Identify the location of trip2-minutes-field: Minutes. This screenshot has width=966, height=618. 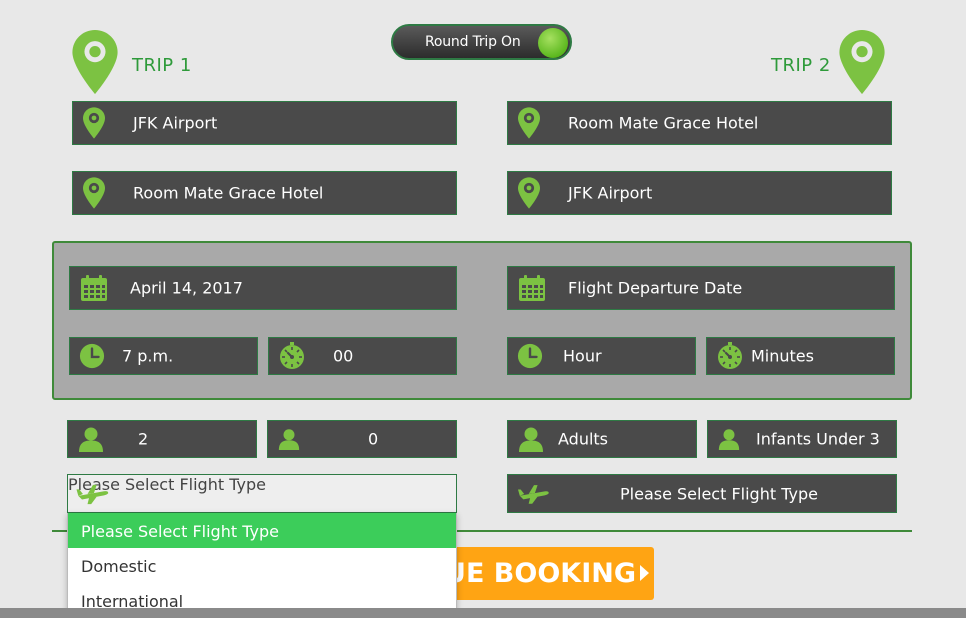
(800, 356).